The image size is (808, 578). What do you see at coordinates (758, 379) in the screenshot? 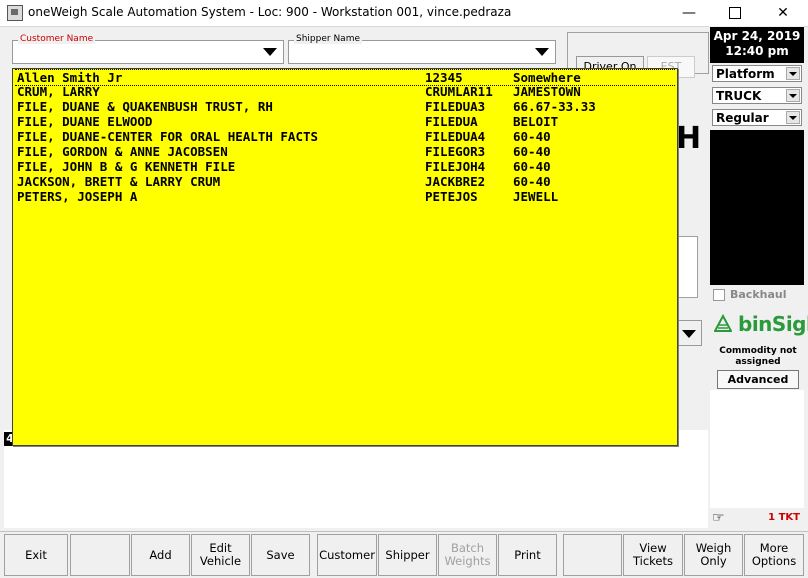
I see `advanced-button: Advanced` at bounding box center [758, 379].